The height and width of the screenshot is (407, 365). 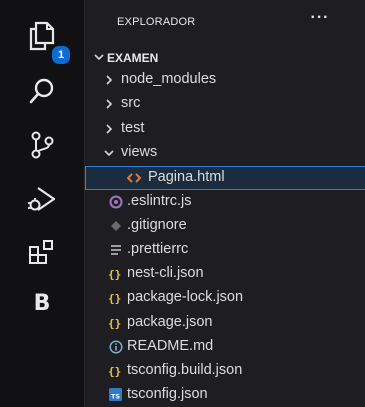 I want to click on run-debug-icon, so click(x=42, y=199).